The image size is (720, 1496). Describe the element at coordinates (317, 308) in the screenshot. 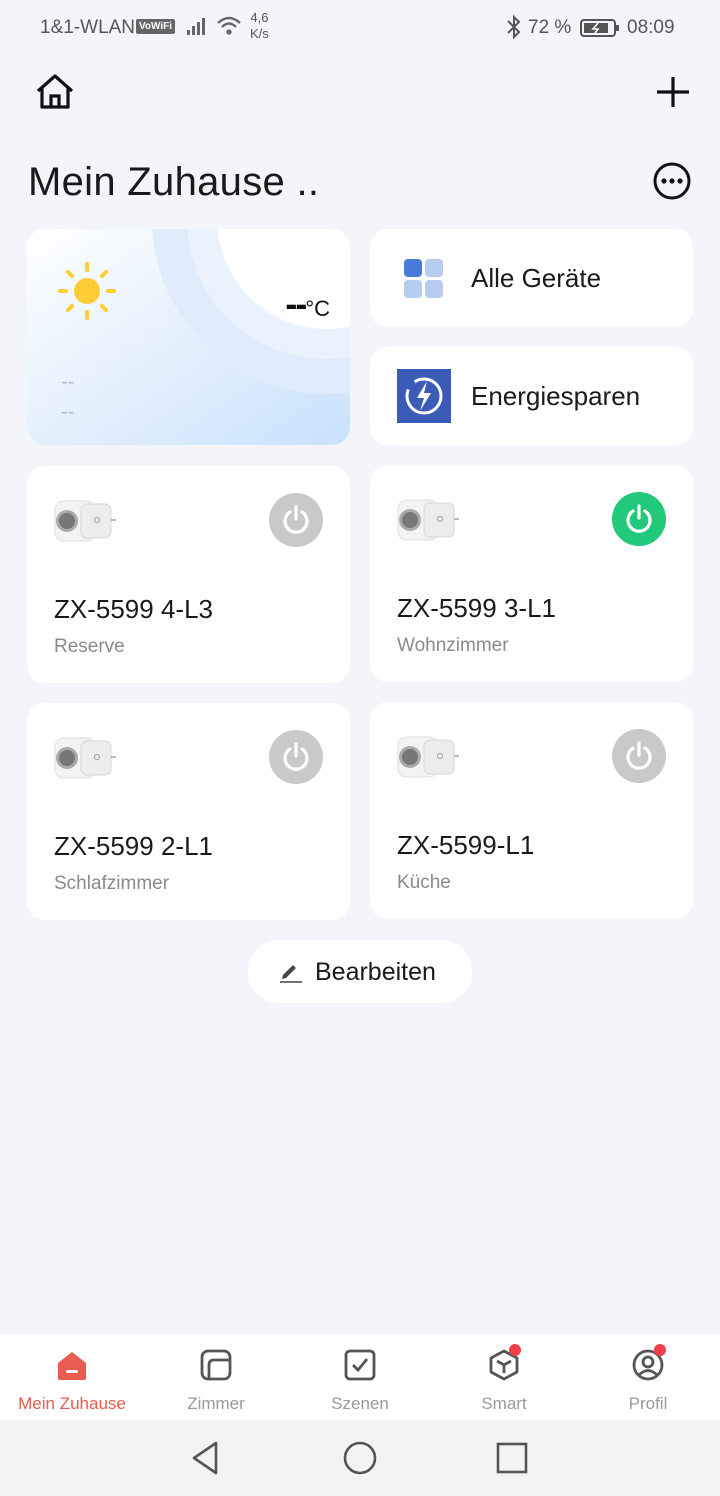

I see `temperature-unit: °C` at that location.